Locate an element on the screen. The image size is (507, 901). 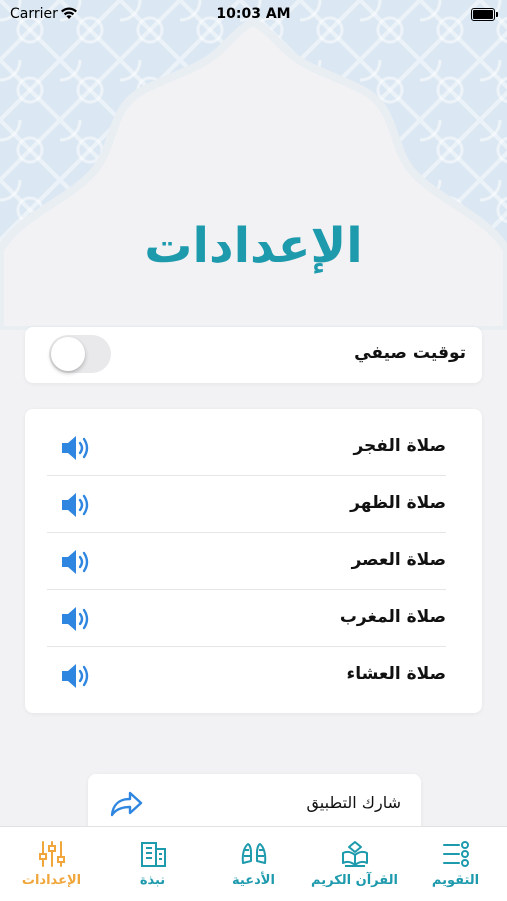
share-arrow-icon is located at coordinates (126, 804).